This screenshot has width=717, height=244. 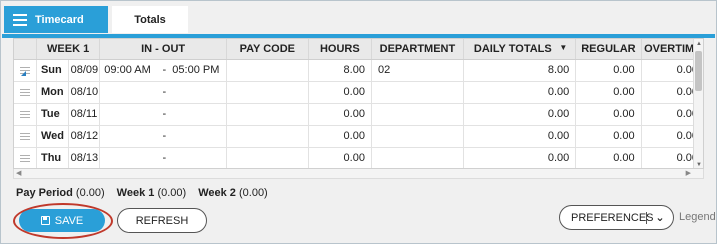 What do you see at coordinates (52, 136) in the screenshot?
I see `cell-day: Wed` at bounding box center [52, 136].